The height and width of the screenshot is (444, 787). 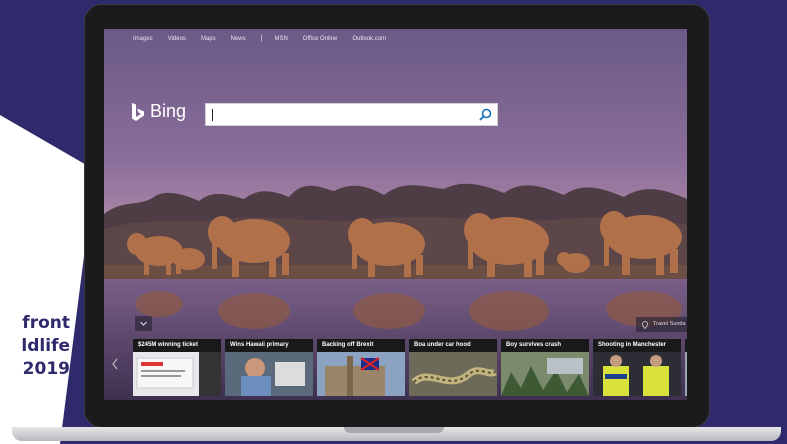 What do you see at coordinates (645, 325) in the screenshot?
I see `location-pin-icon` at bounding box center [645, 325].